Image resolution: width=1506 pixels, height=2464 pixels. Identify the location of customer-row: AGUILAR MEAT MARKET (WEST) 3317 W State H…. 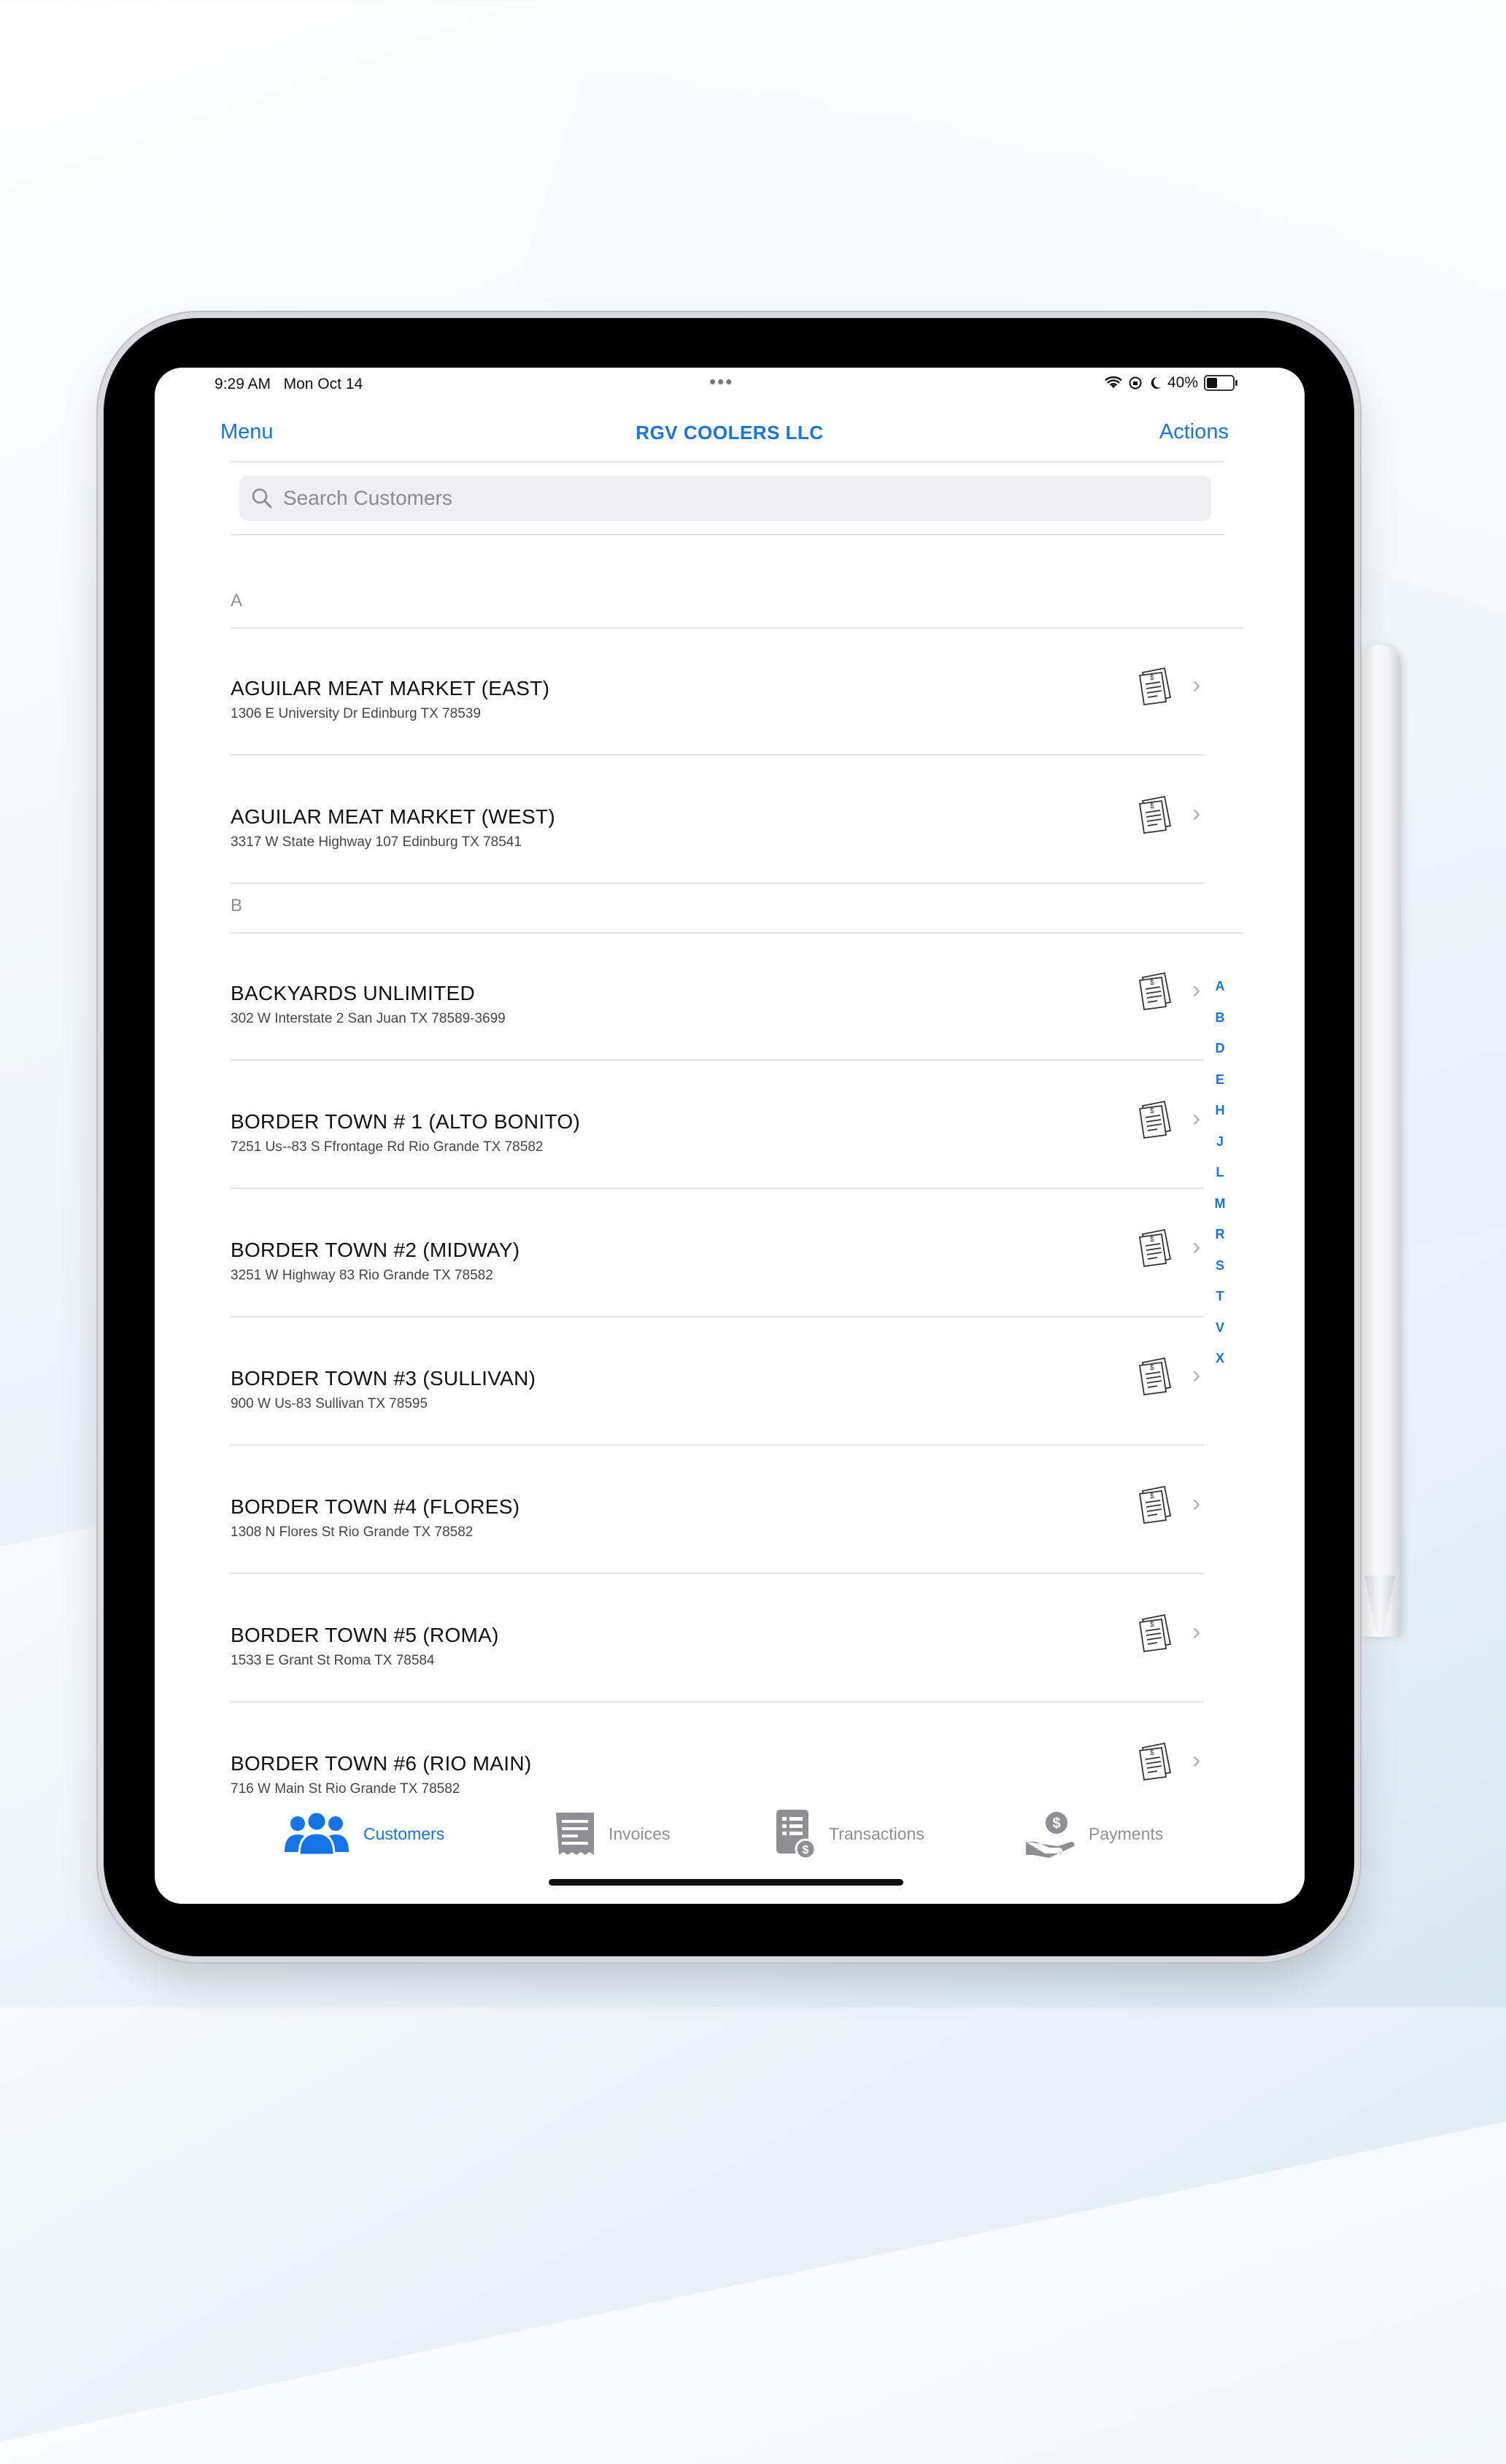
(717, 820).